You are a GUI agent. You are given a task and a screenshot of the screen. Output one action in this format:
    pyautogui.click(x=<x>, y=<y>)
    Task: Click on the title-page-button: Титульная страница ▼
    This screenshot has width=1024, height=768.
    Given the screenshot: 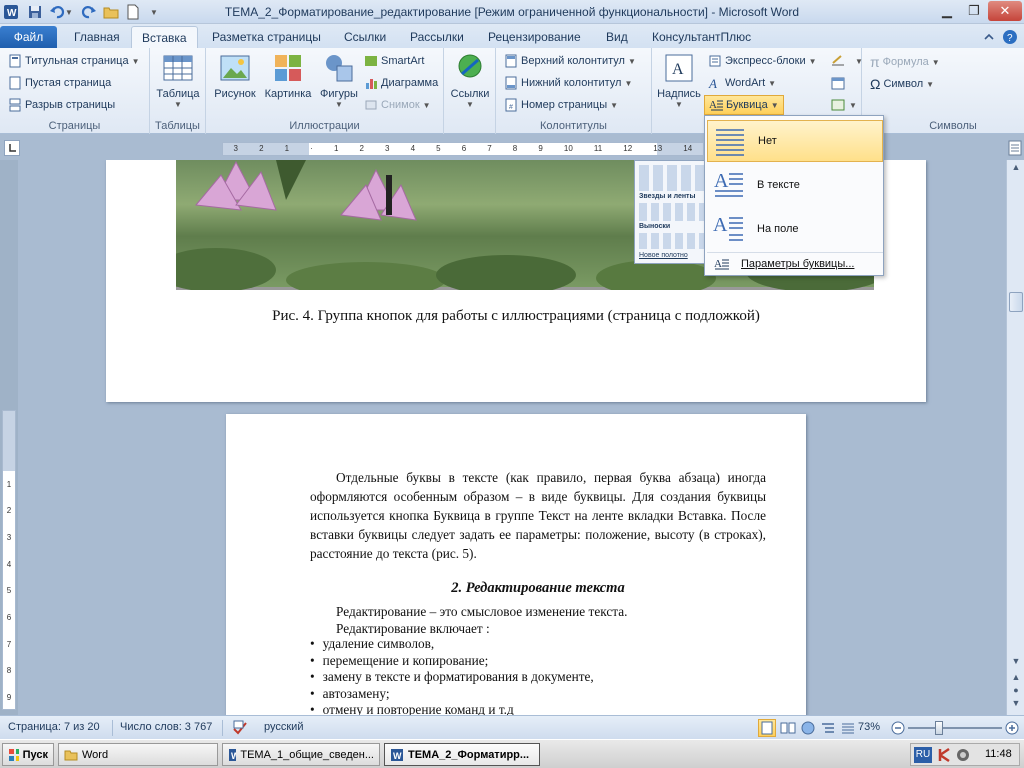 What is the action you would take?
    pyautogui.click(x=74, y=61)
    